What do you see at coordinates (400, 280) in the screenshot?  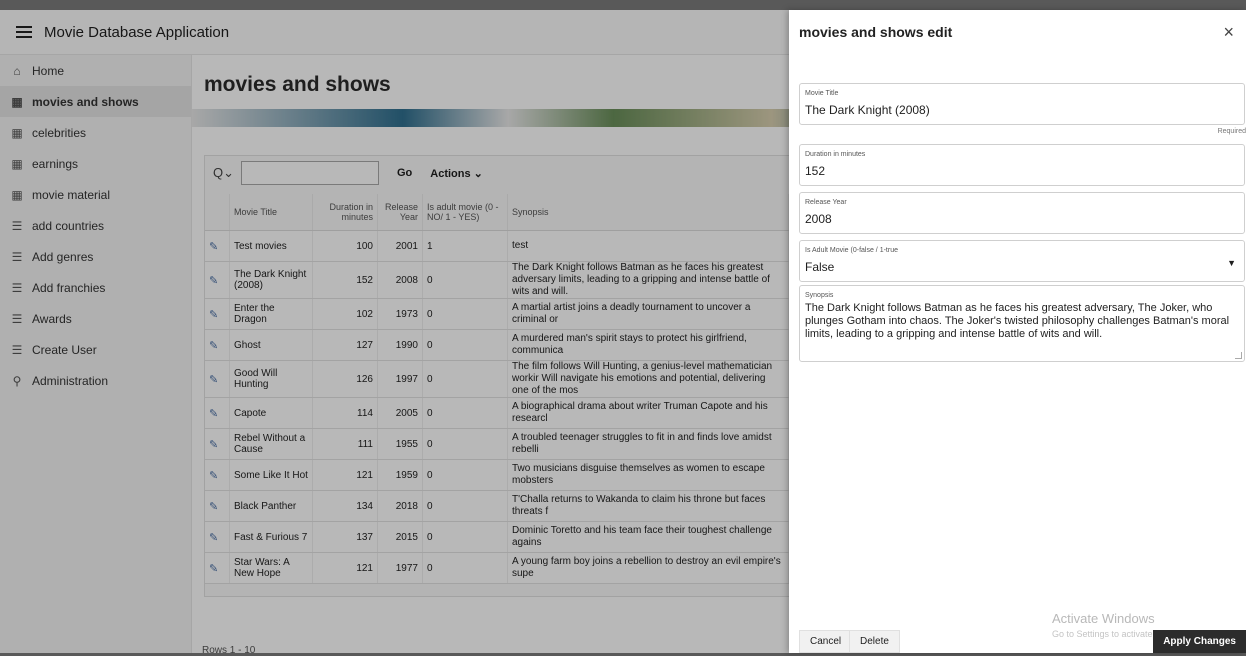 I see `cell-year: 2008` at bounding box center [400, 280].